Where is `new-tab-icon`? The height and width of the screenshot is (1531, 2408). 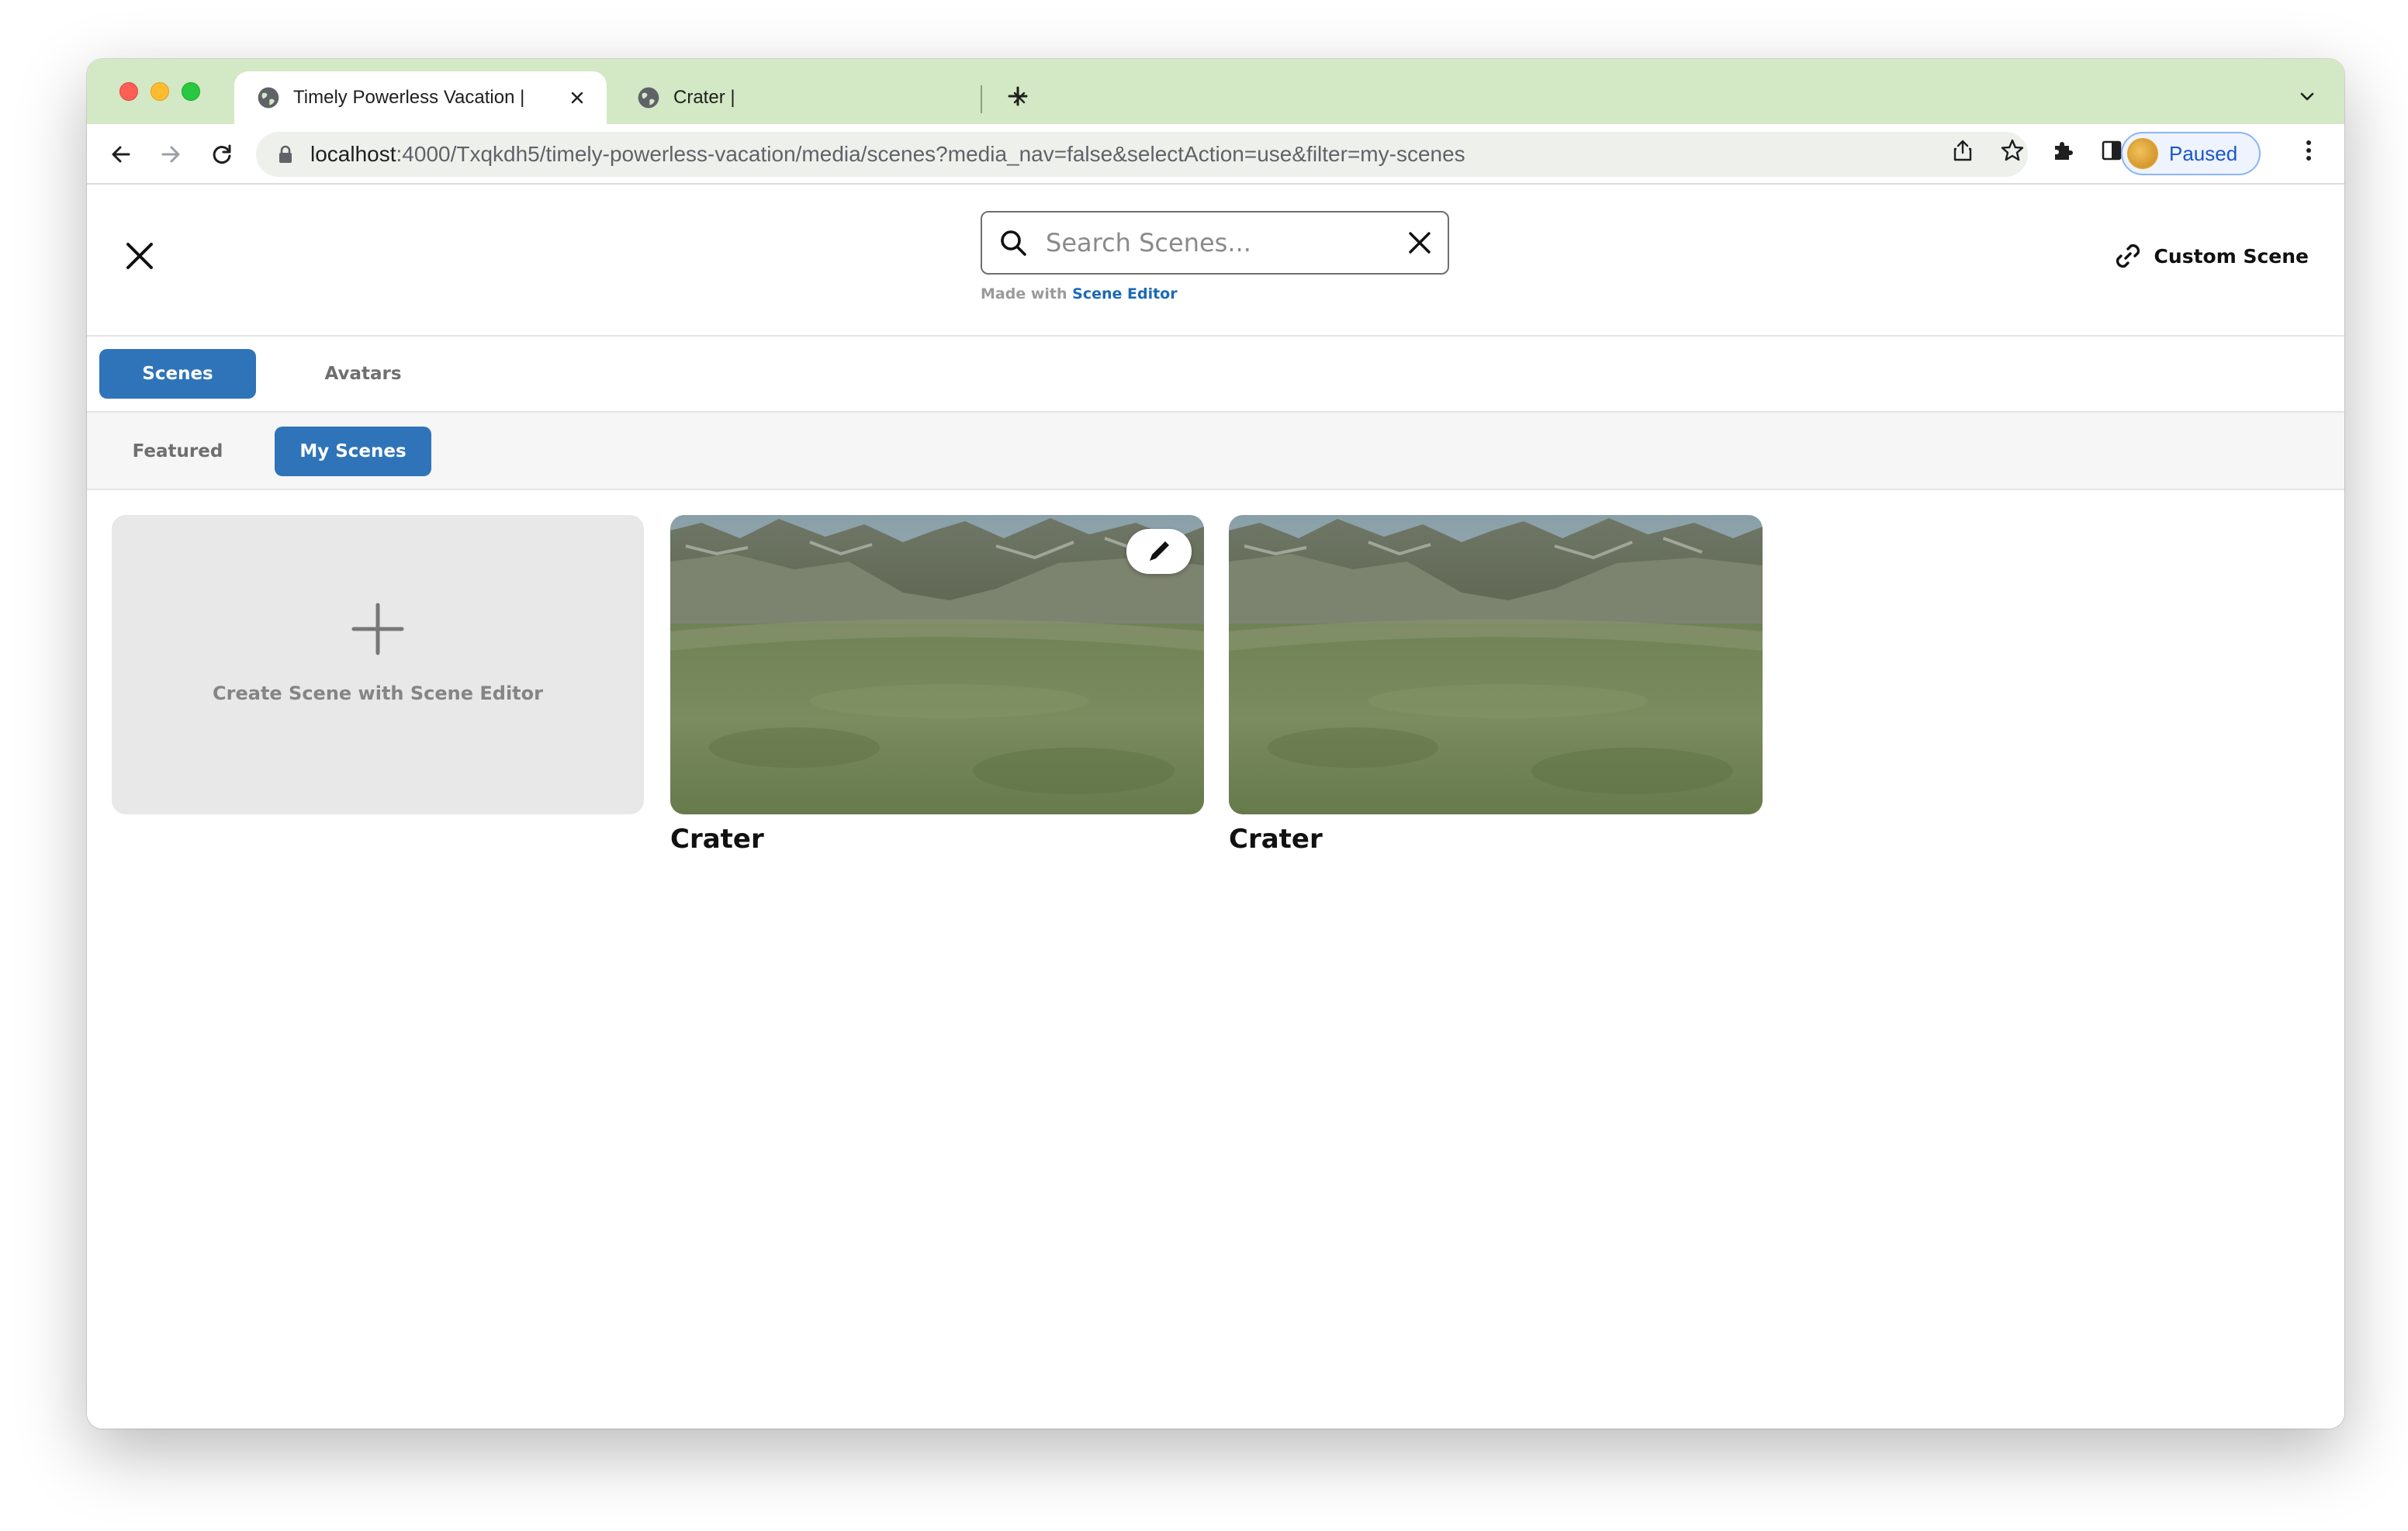 new-tab-icon is located at coordinates (1018, 96).